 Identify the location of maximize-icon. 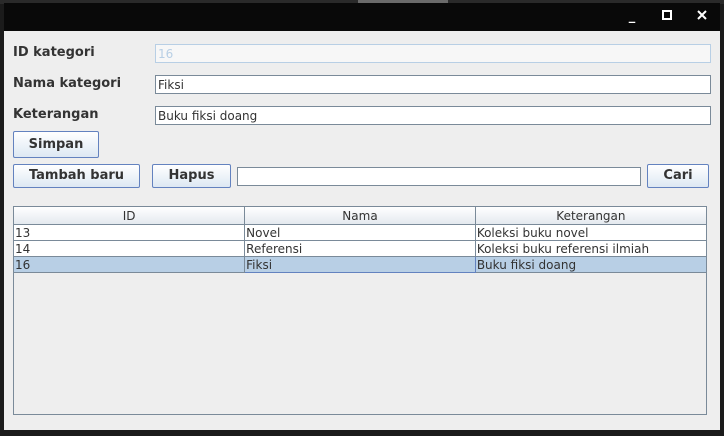
(667, 17).